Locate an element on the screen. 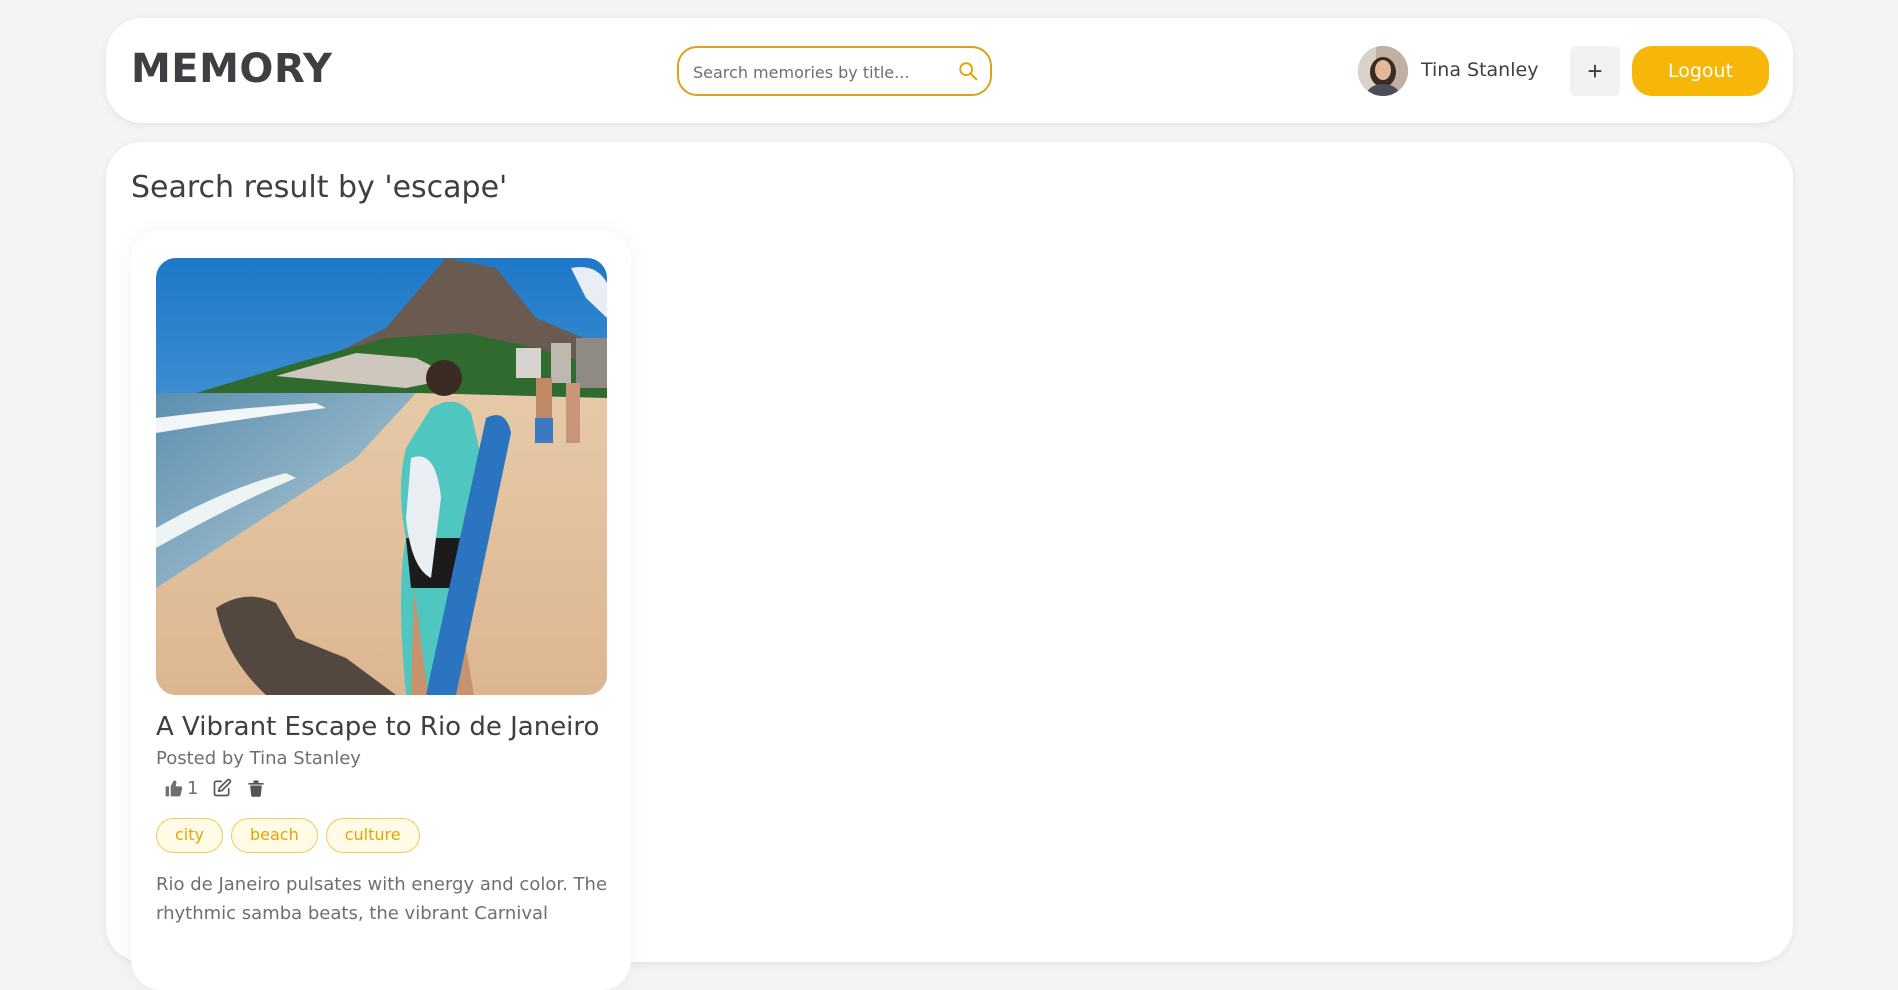  tag-beach: beach is located at coordinates (274, 835).